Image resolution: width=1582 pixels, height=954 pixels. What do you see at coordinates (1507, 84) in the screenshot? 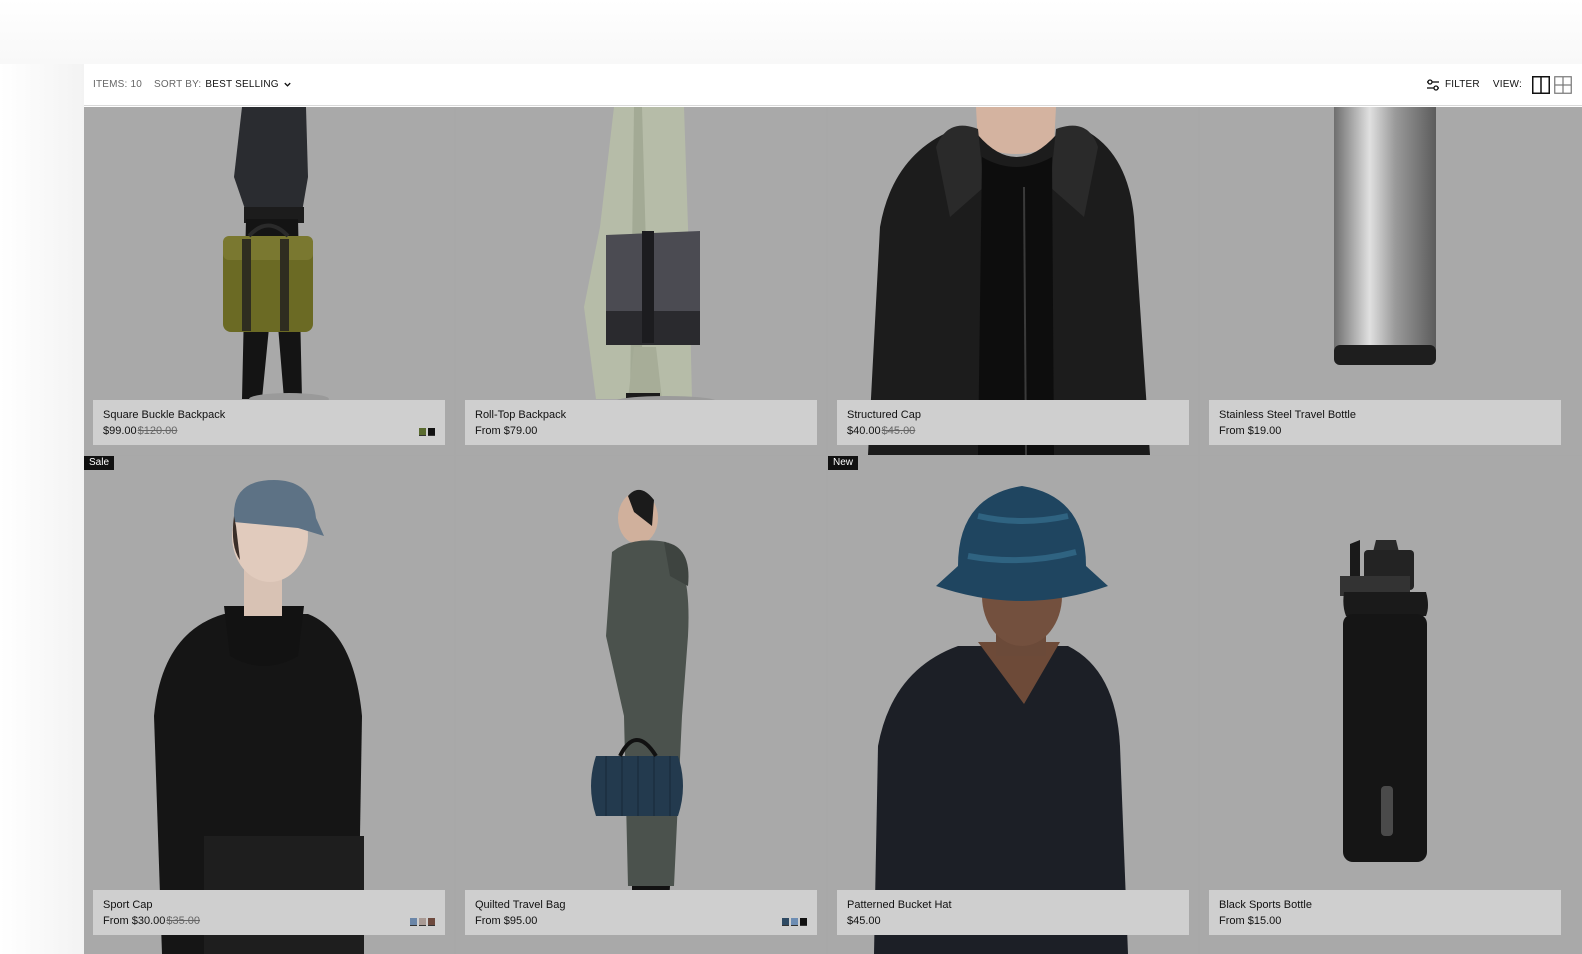
I see `view-label: VIEW:` at bounding box center [1507, 84].